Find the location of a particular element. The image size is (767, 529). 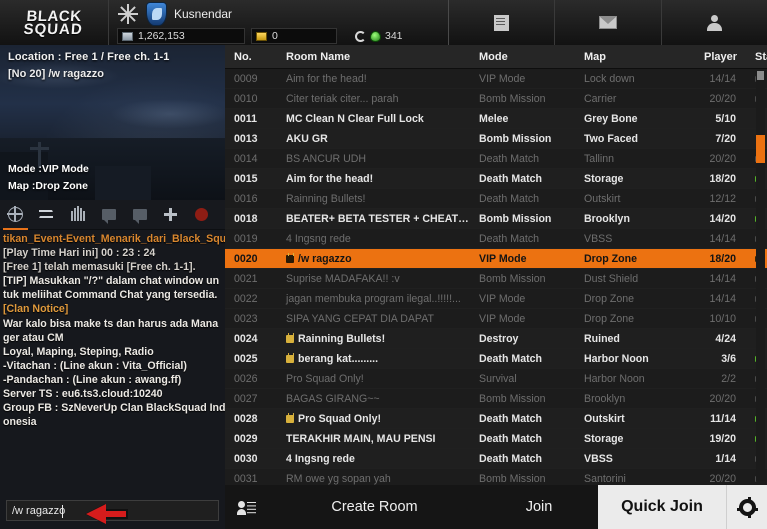

room-name: RM owe yg sopan yah is located at coordinates (338, 478).